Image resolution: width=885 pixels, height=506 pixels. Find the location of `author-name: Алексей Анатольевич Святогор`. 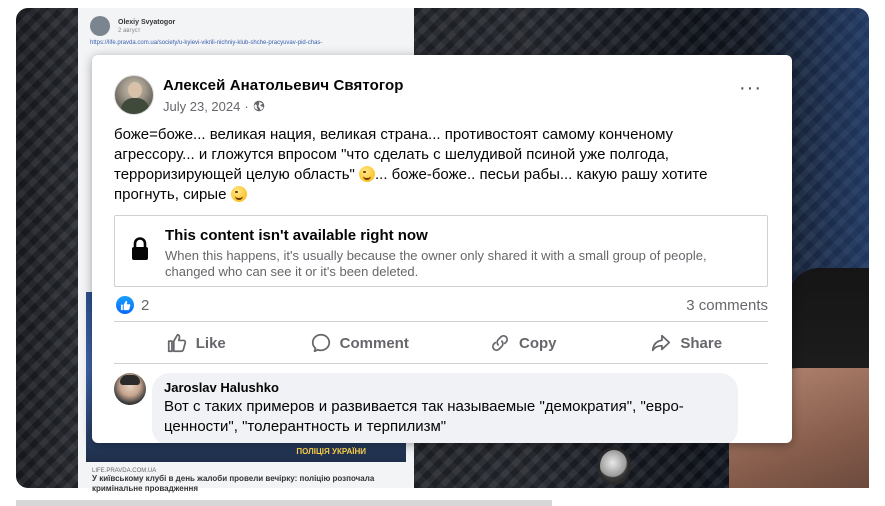

author-name: Алексей Анатольевич Святогор is located at coordinates (283, 85).